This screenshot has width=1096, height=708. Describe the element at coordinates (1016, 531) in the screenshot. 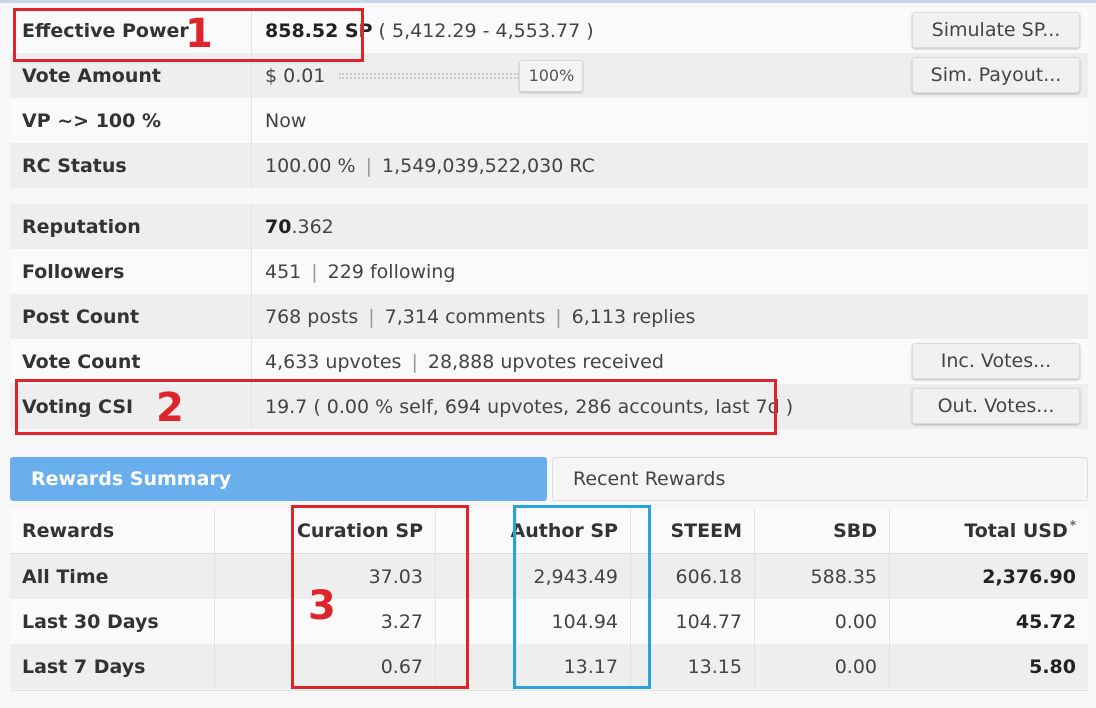

I see `header-total-usd: Total USD` at that location.